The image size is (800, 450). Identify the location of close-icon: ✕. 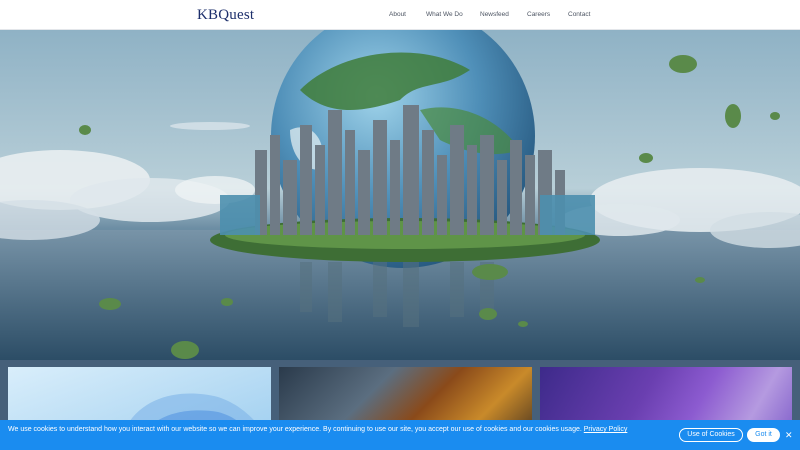
(789, 435).